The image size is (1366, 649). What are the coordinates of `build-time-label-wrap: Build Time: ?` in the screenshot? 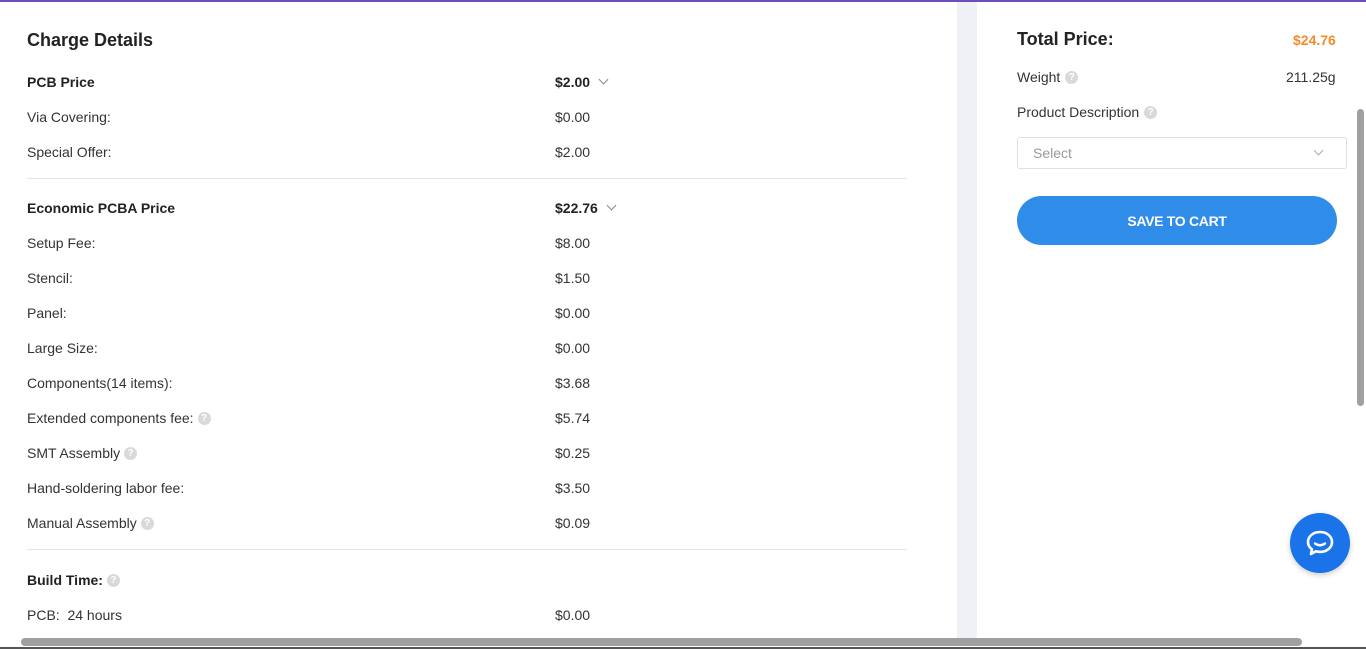 It's located at (73, 580).